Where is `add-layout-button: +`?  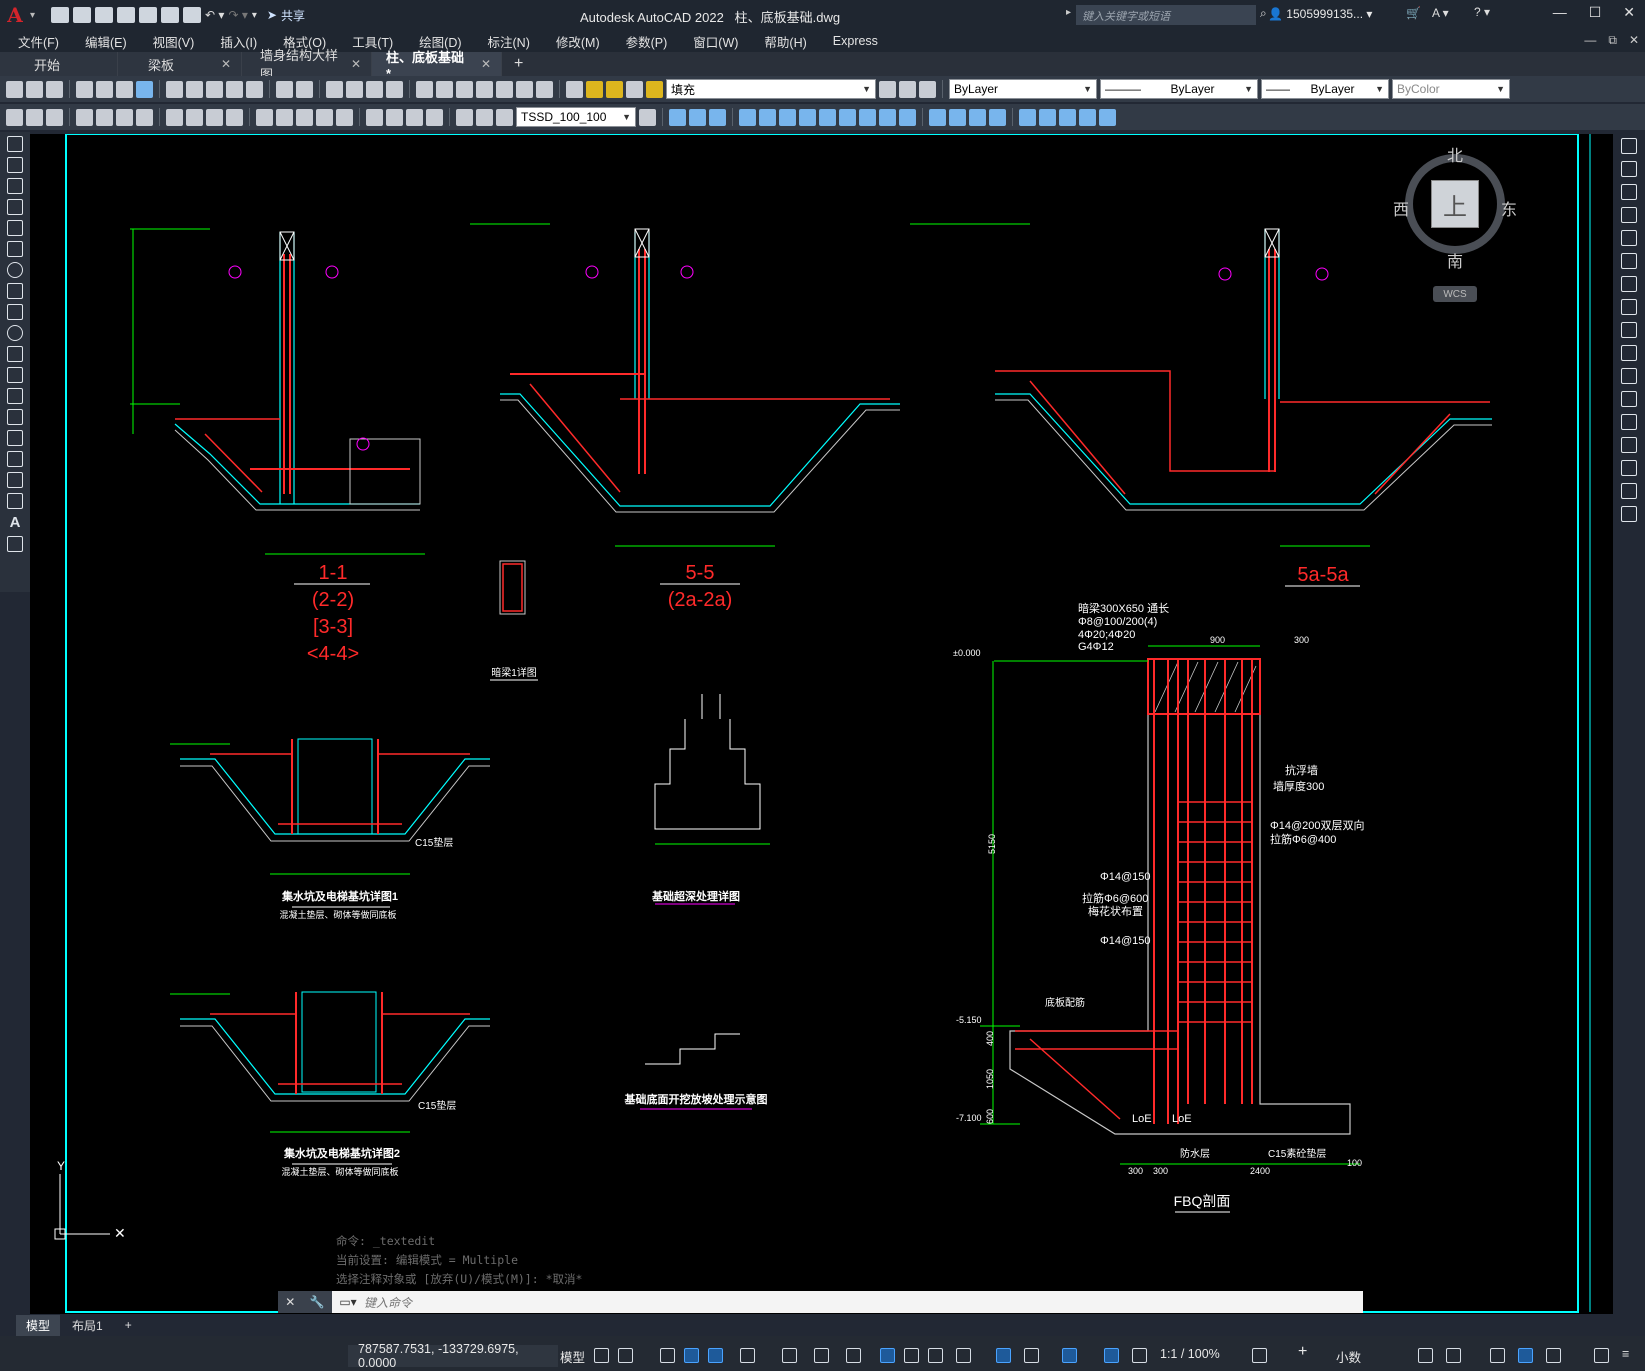 add-layout-button: + is located at coordinates (128, 1325).